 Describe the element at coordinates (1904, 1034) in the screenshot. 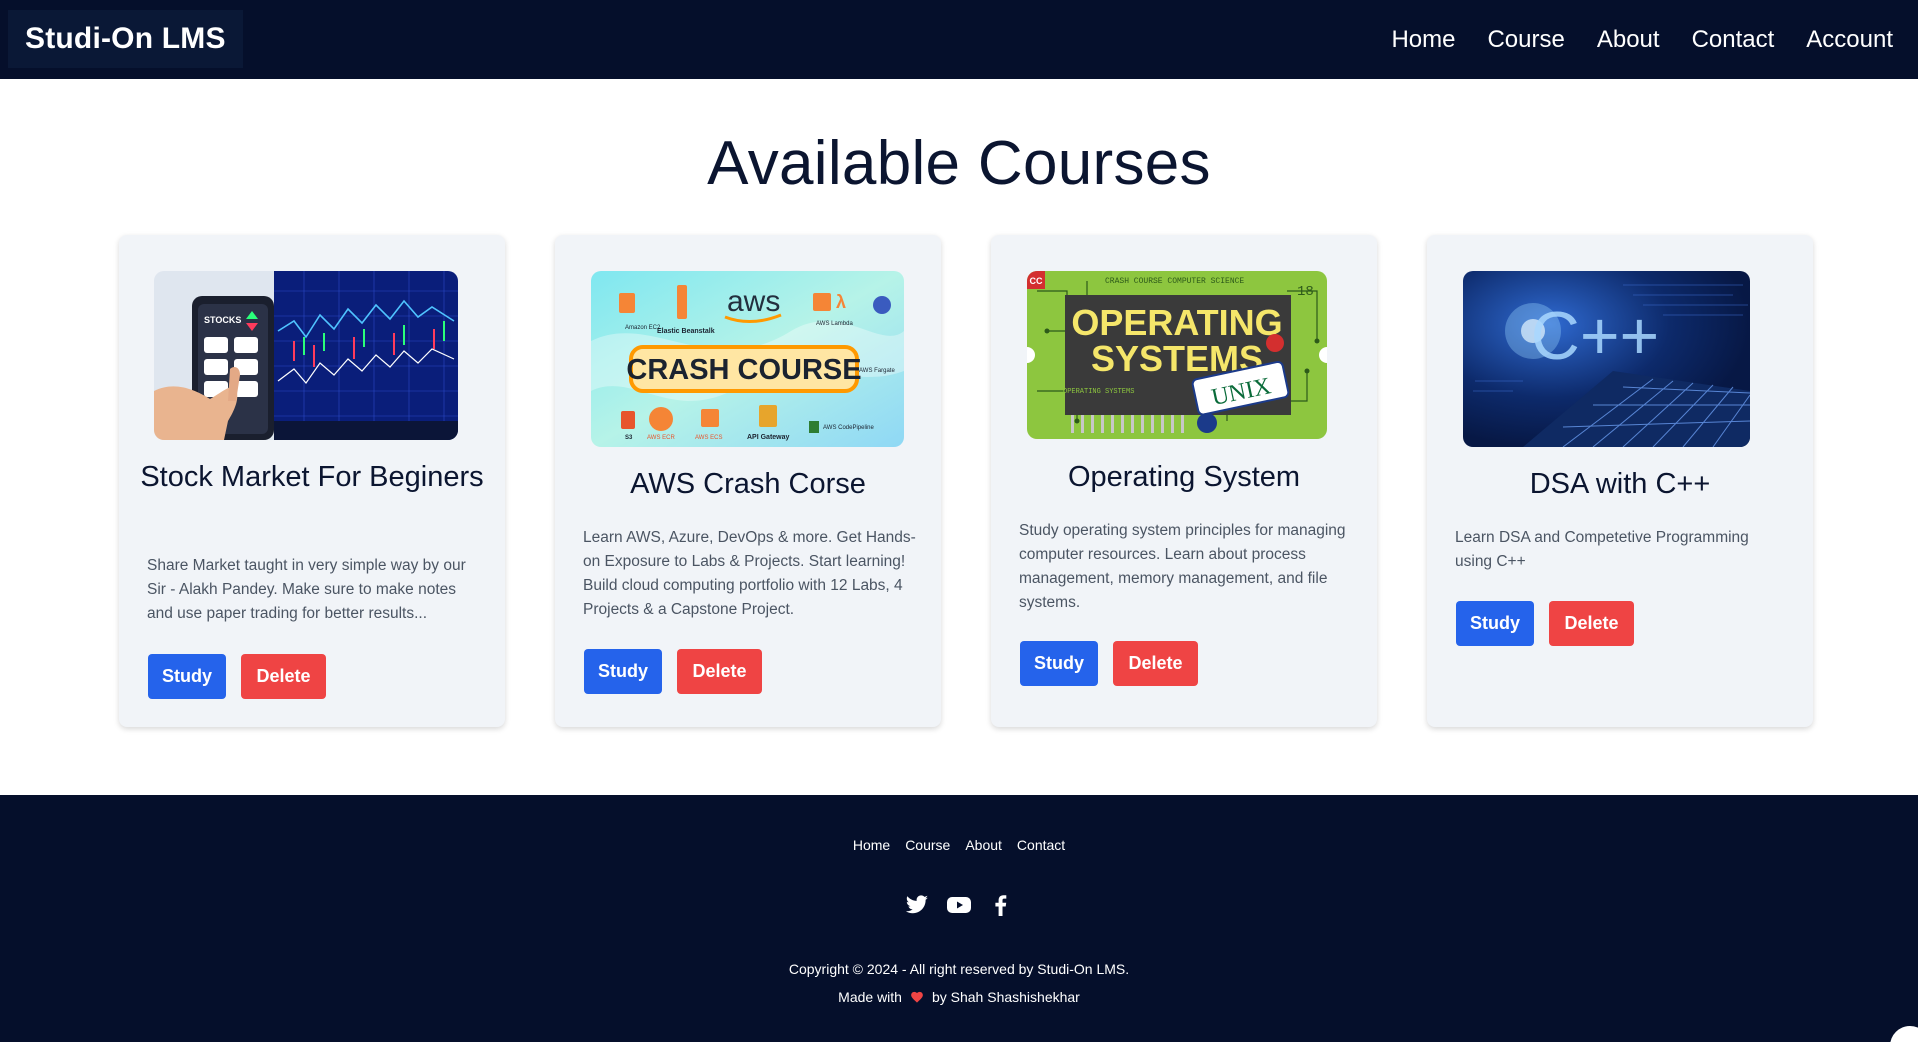

I see `chat-widget-edge` at that location.